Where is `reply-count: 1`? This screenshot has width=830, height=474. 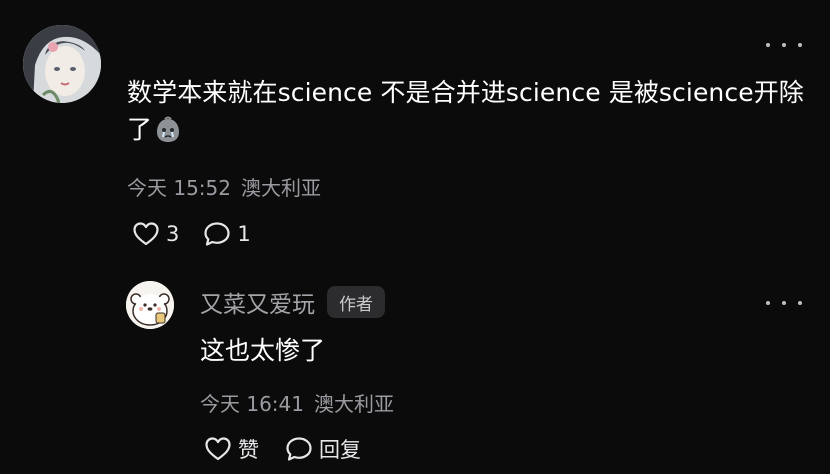 reply-count: 1 is located at coordinates (244, 234).